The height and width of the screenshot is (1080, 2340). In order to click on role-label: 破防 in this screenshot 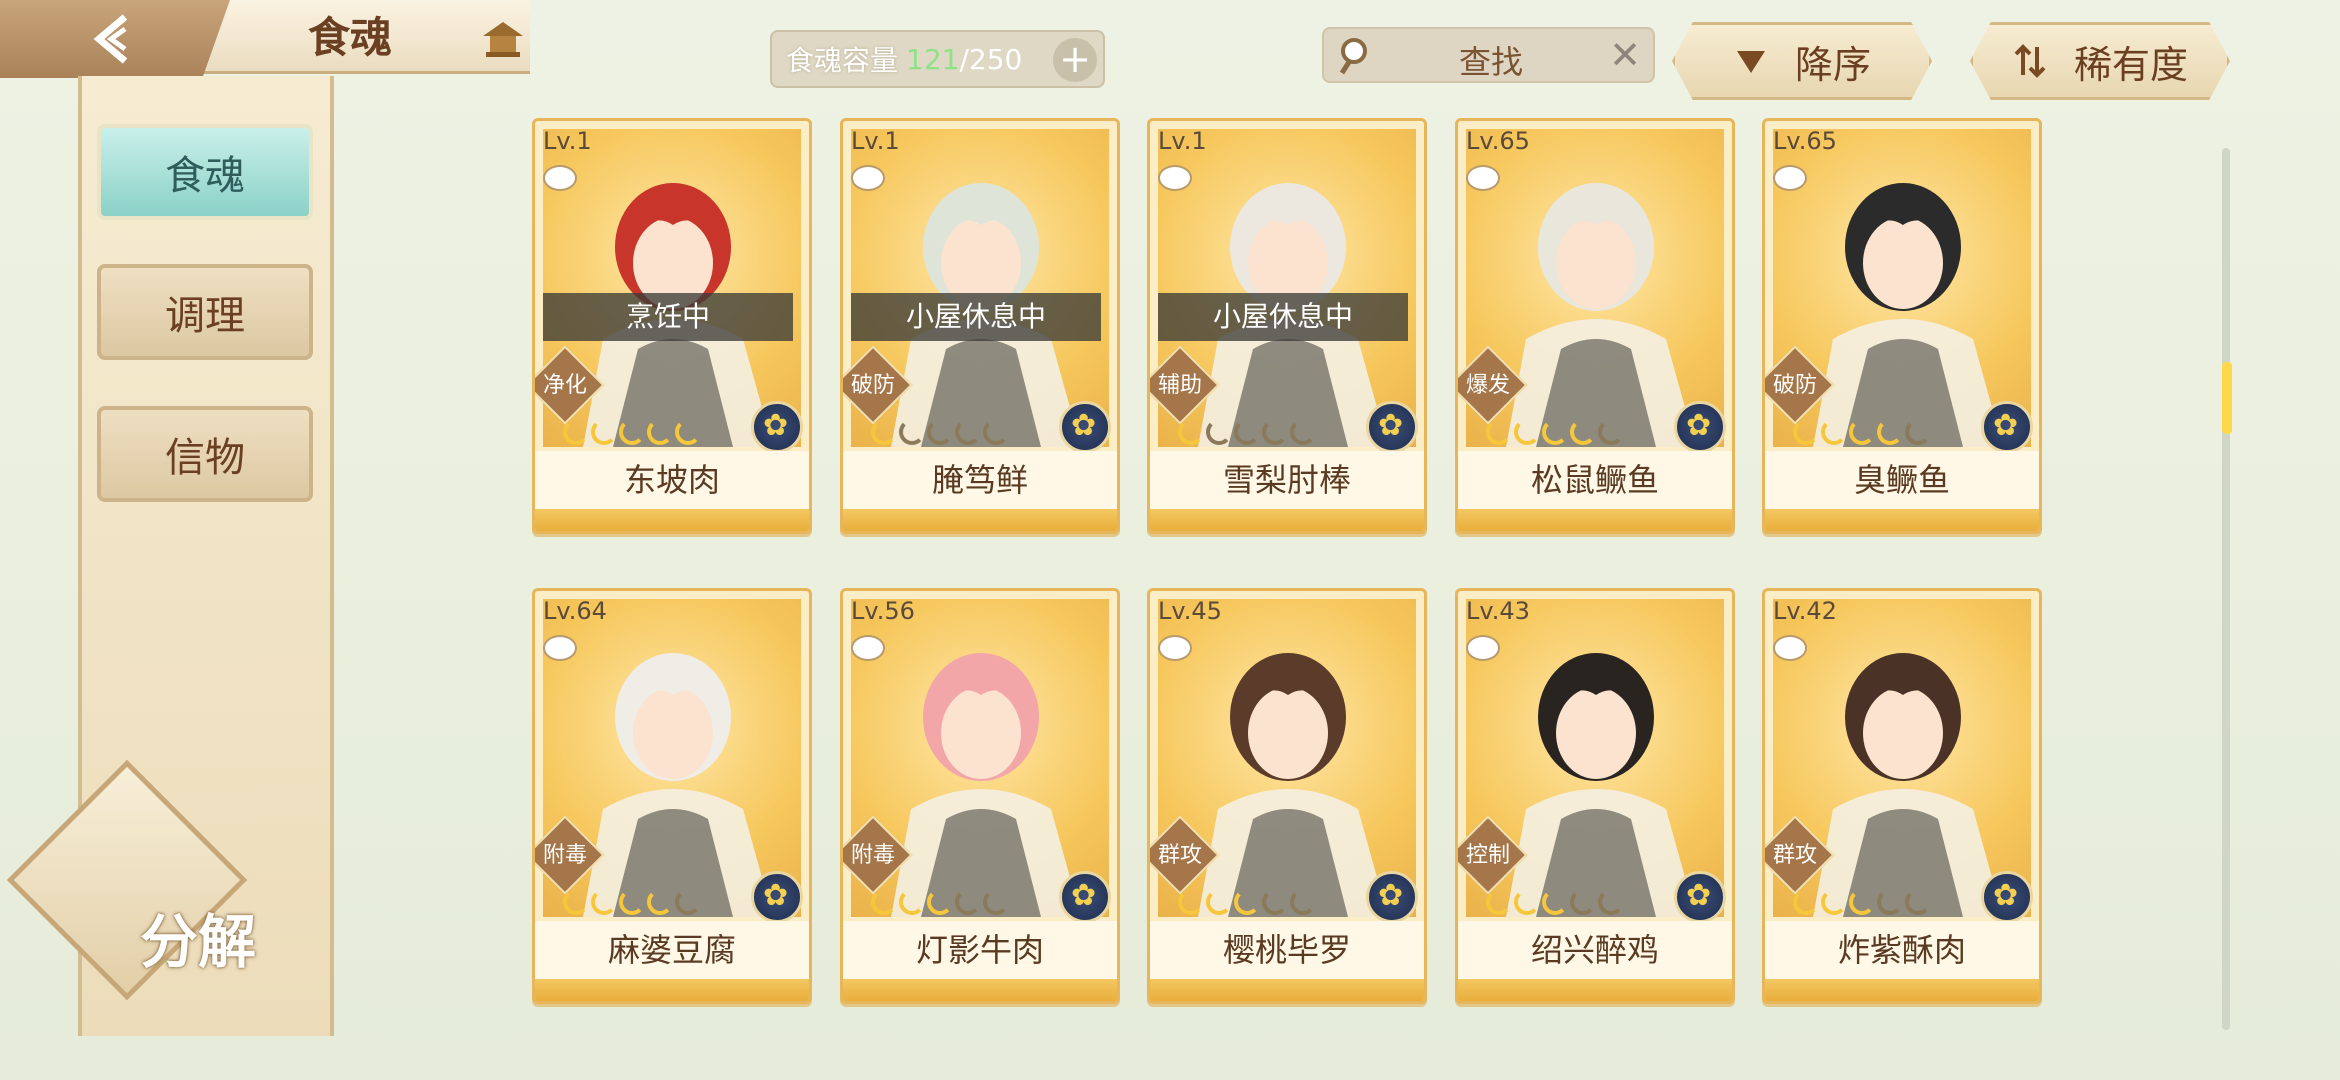, I will do `click(1794, 385)`.